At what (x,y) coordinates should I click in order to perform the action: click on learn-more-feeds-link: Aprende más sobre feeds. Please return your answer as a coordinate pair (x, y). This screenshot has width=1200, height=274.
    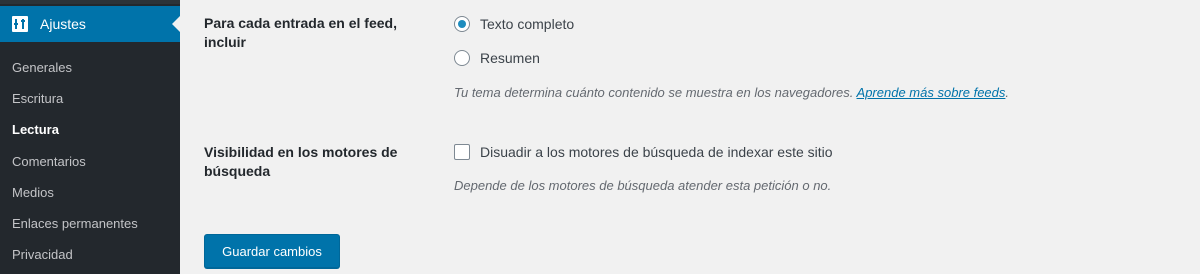
    Looking at the image, I should click on (931, 92).